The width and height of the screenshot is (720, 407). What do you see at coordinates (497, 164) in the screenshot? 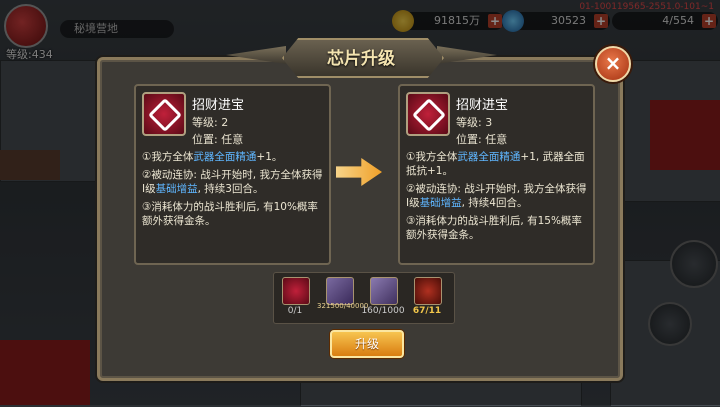
I see `effect-1: ①我方全体武器全面精通+1, 武器全面抵抗+1。` at bounding box center [497, 164].